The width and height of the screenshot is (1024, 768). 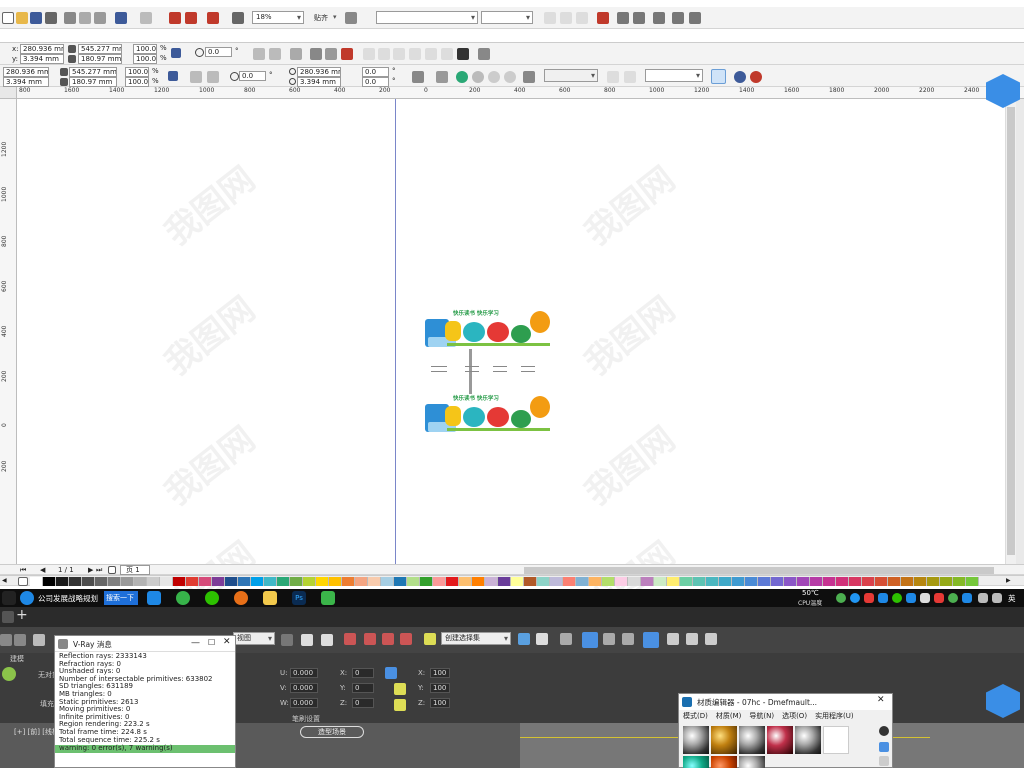 I want to click on weld-icon, so click(x=384, y=54).